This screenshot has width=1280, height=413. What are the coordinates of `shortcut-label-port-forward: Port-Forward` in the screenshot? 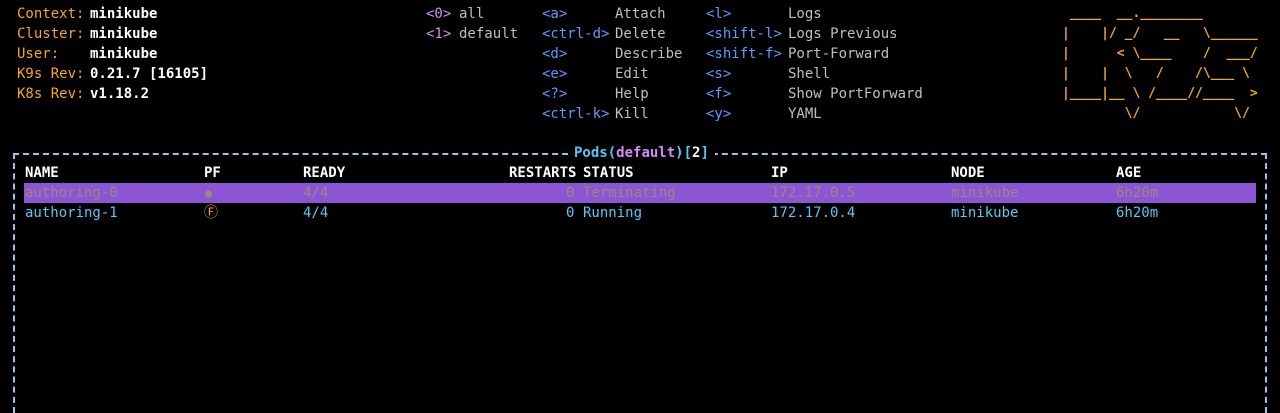 It's located at (838, 54).